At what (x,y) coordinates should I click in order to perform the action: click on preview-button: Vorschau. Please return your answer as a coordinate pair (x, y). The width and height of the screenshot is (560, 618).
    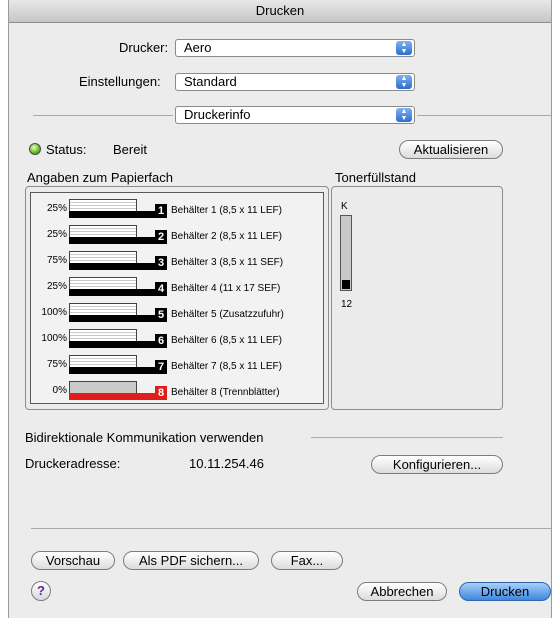
    Looking at the image, I should click on (73, 560).